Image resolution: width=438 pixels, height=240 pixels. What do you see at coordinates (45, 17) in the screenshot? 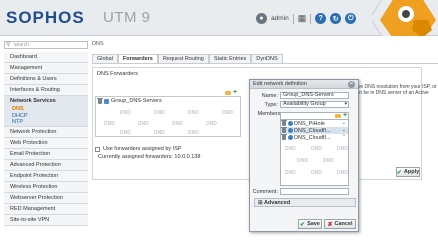
I see `sophos-logo: SOPHOS` at bounding box center [45, 17].